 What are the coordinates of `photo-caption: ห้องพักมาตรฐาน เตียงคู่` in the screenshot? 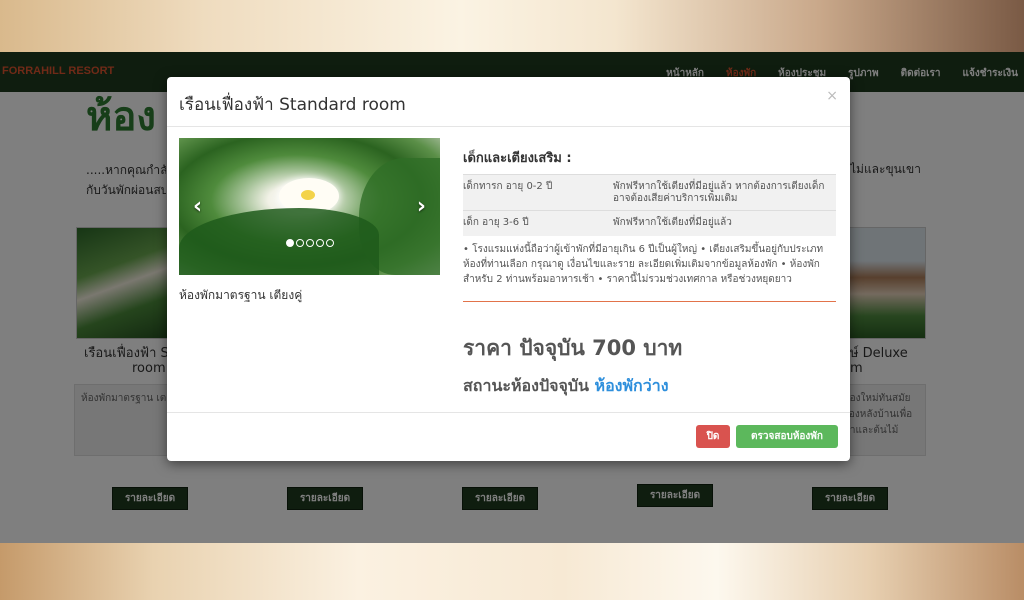 It's located at (241, 295).